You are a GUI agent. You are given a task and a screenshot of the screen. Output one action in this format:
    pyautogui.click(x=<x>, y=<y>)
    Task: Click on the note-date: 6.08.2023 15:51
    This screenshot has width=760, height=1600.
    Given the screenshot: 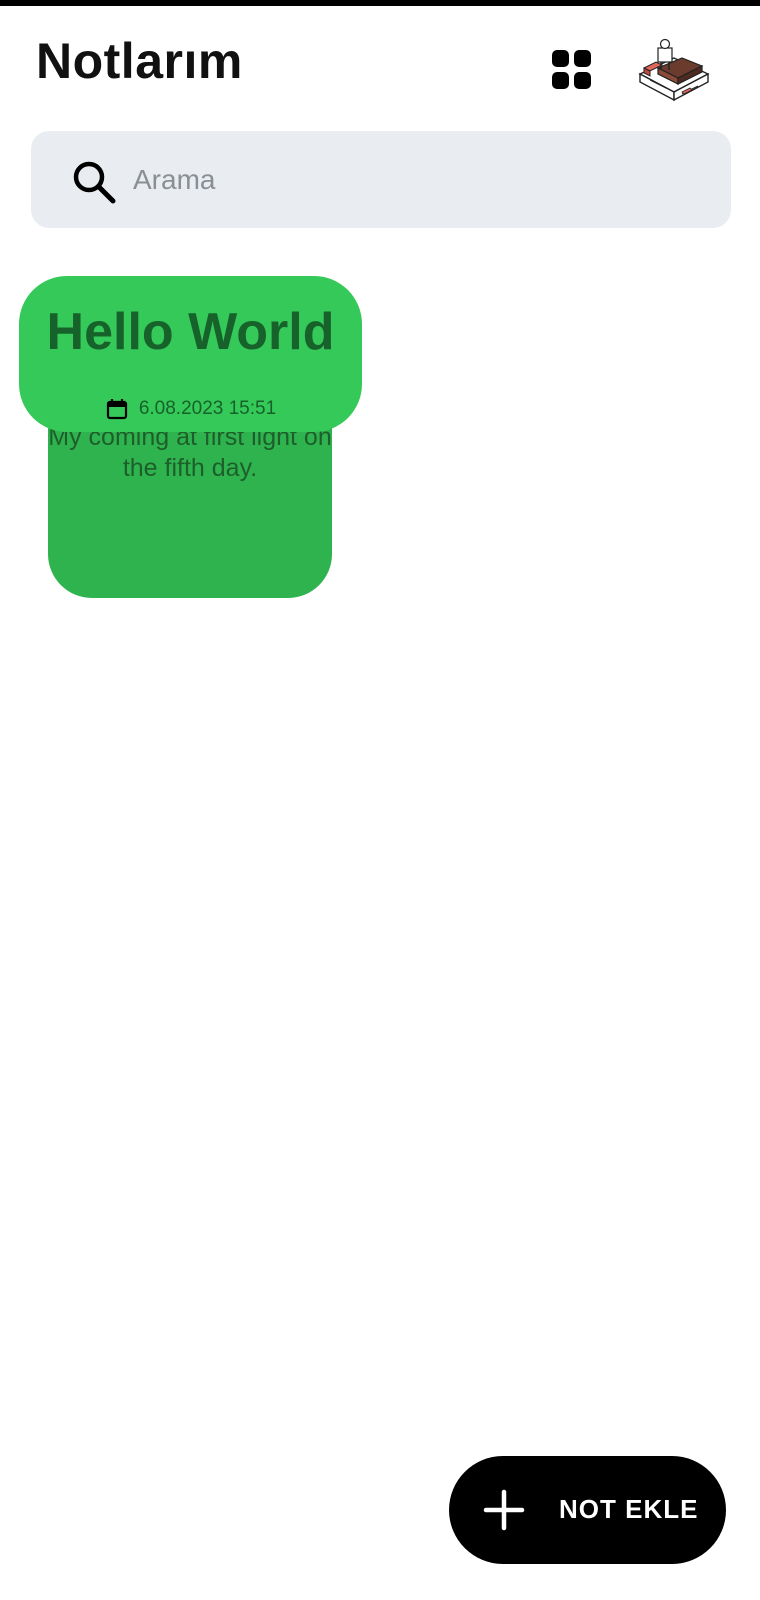 What is the action you would take?
    pyautogui.click(x=207, y=408)
    